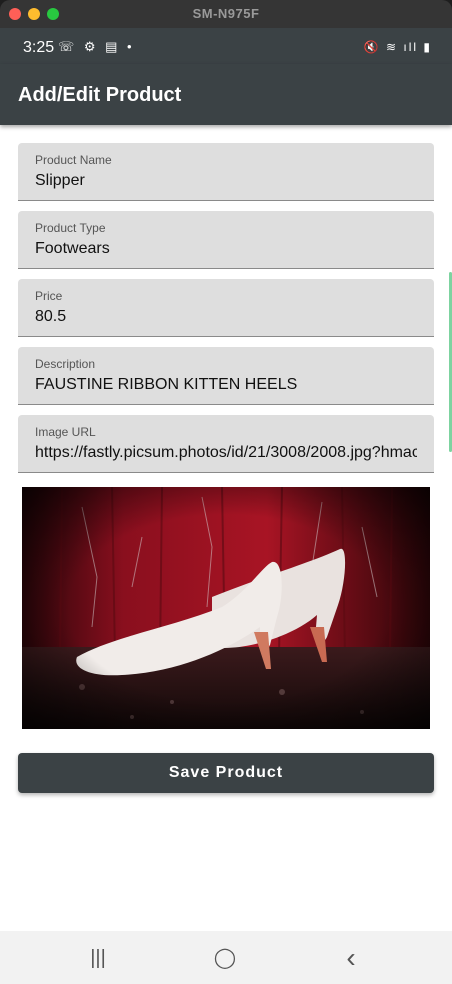  Describe the element at coordinates (226, 317) in the screenshot. I see `price-value: 80.5` at that location.